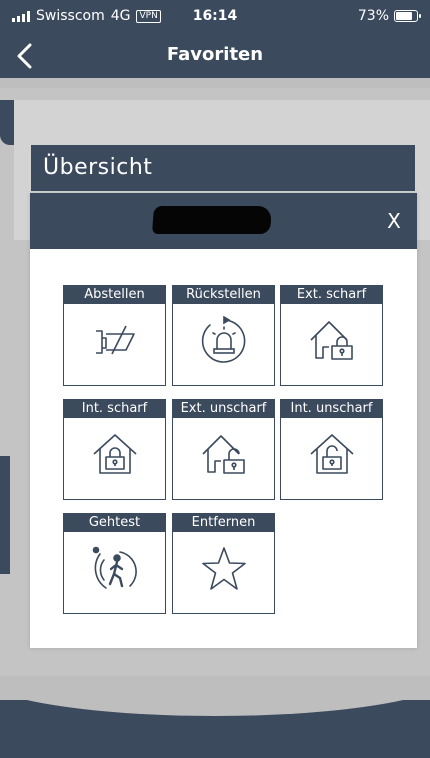  What do you see at coordinates (223, 454) in the screenshot?
I see `house-unlock-ext-icon` at bounding box center [223, 454].